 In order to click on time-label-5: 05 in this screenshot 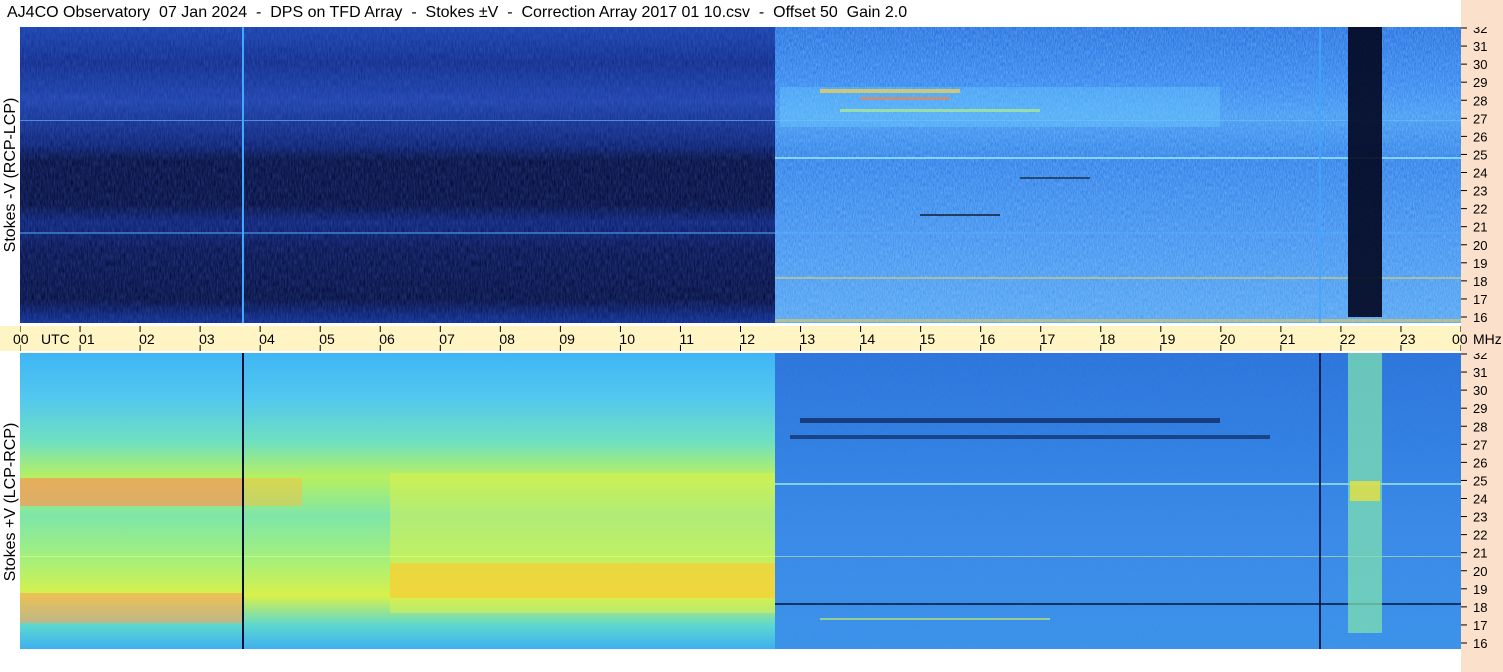, I will do `click(327, 339)`.